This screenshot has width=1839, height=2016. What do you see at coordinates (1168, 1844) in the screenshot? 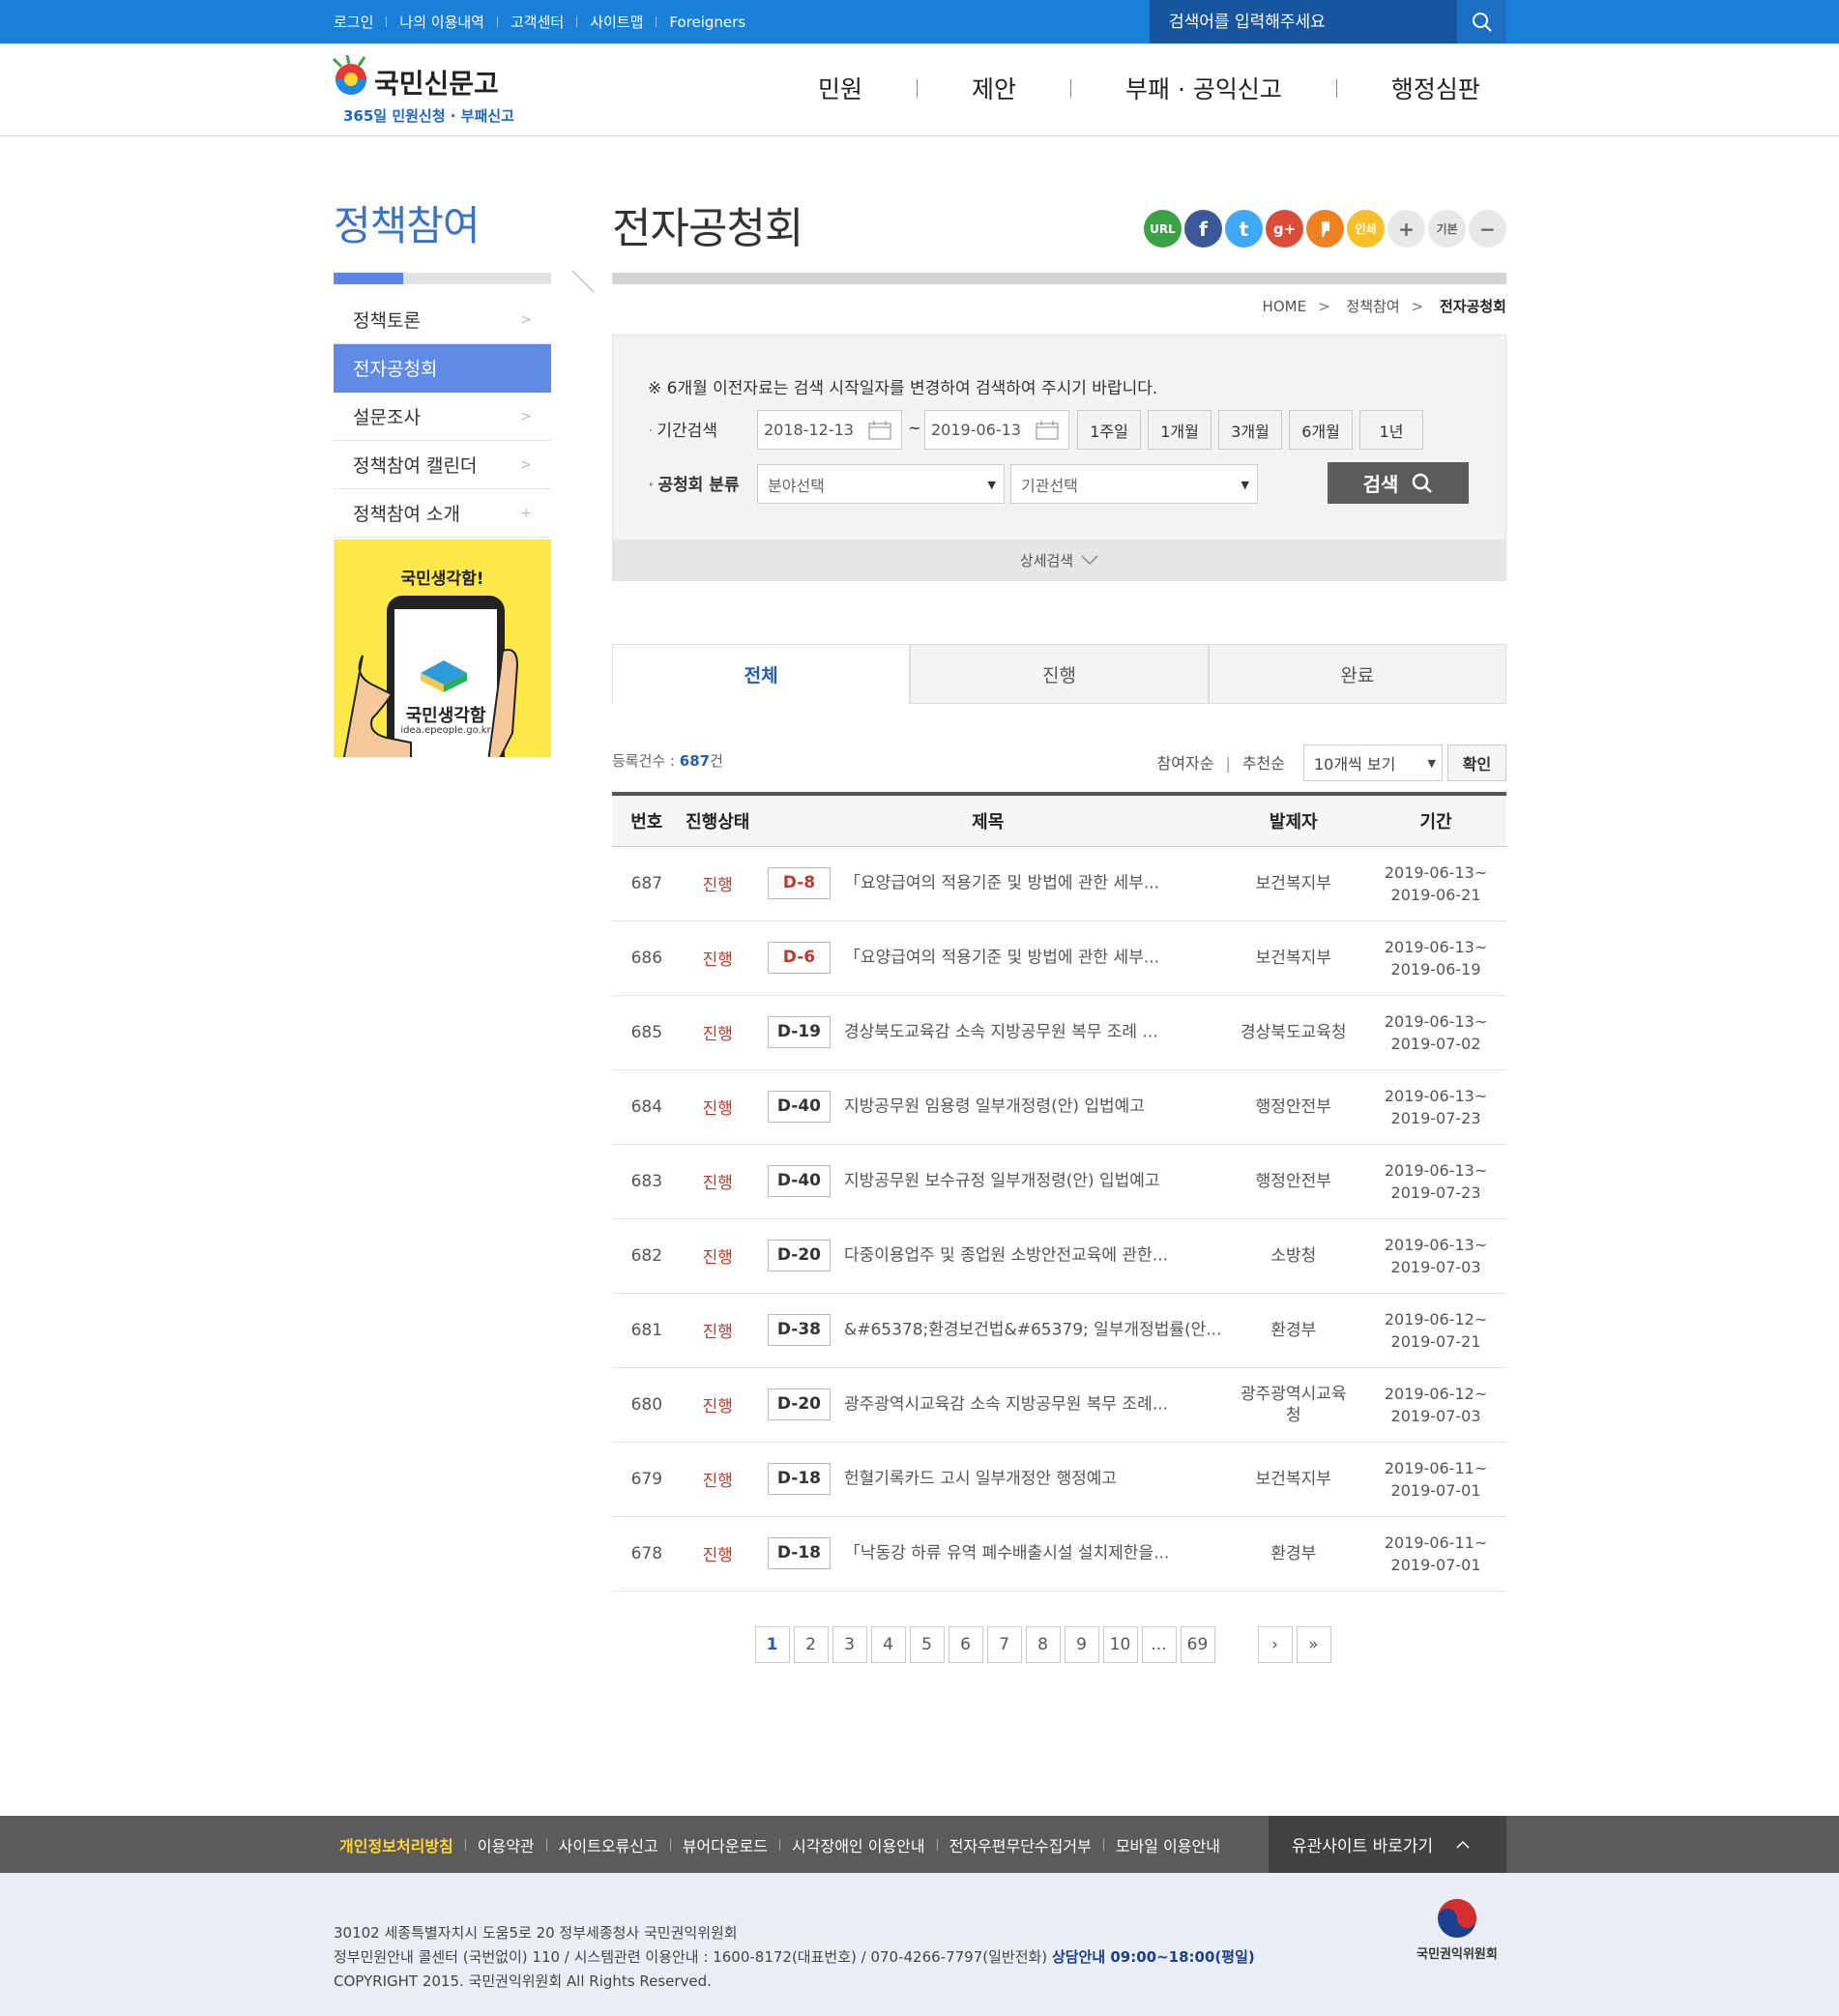
I see `footer-link: 모바일 이용안내` at bounding box center [1168, 1844].